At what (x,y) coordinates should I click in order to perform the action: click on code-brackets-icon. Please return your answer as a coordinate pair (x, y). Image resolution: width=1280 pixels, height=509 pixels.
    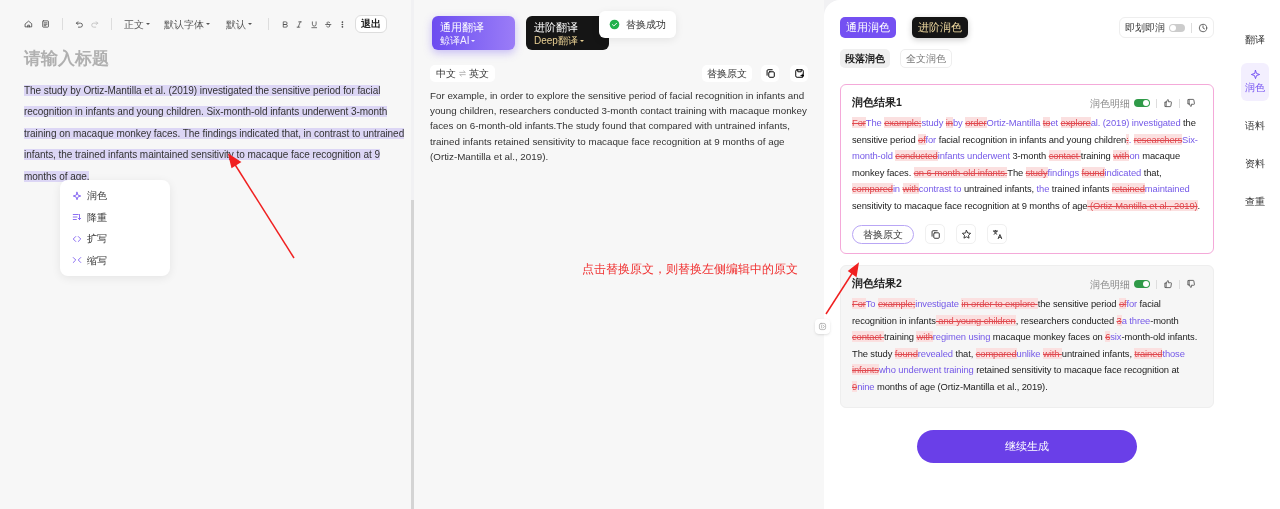
    Looking at the image, I should click on (77, 238).